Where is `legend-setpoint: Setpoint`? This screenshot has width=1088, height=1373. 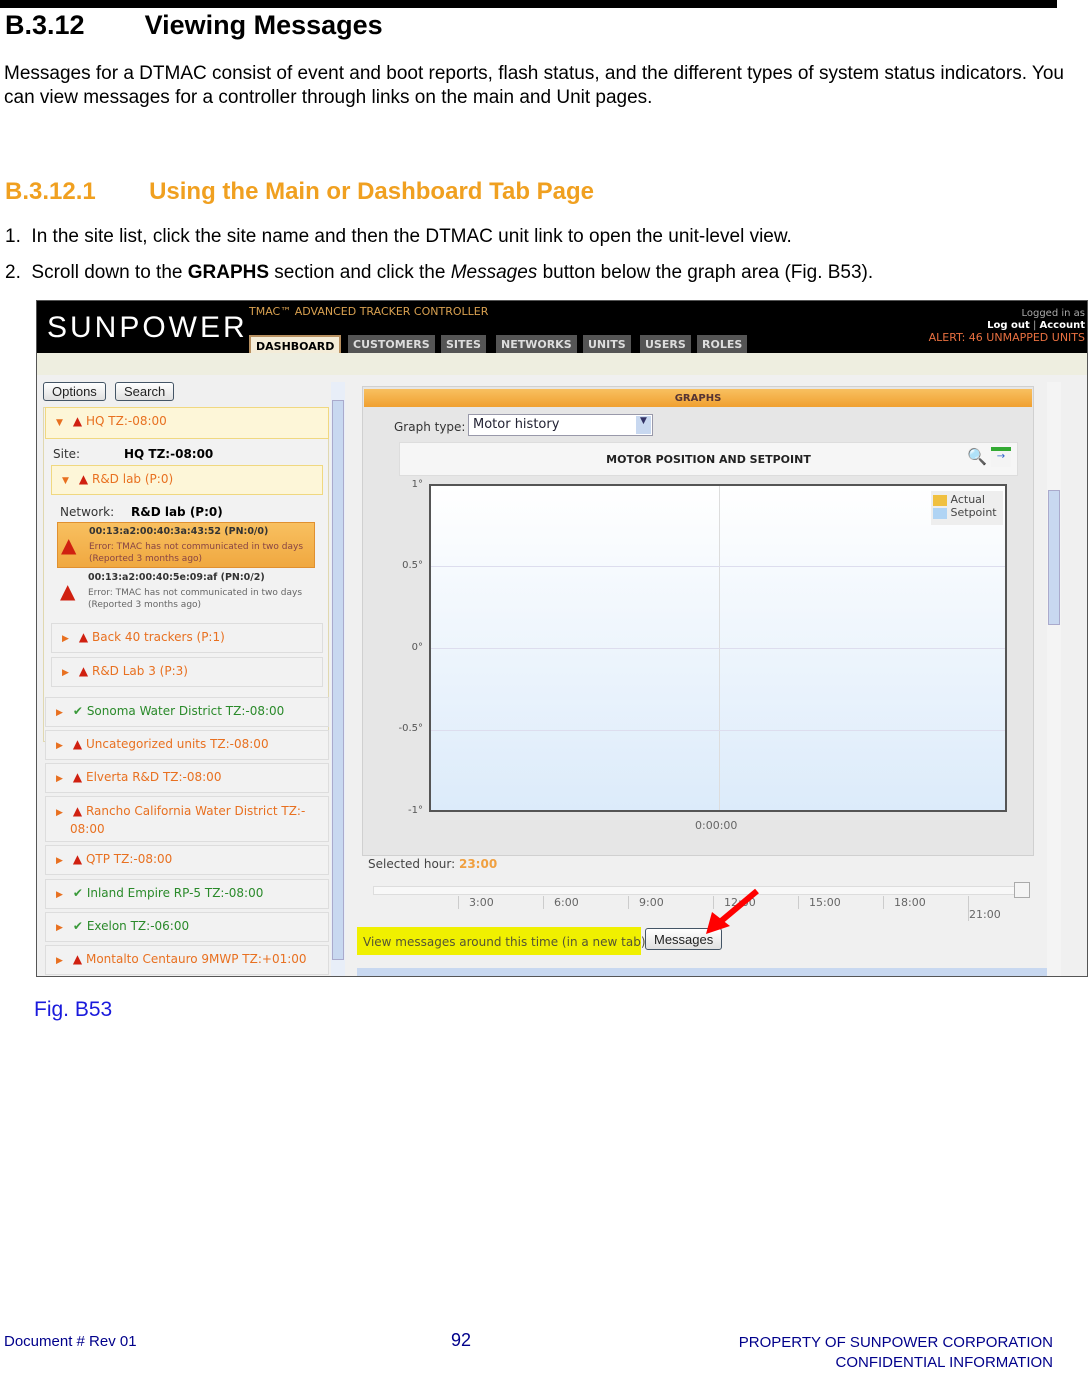
legend-setpoint: Setpoint is located at coordinates (967, 512).